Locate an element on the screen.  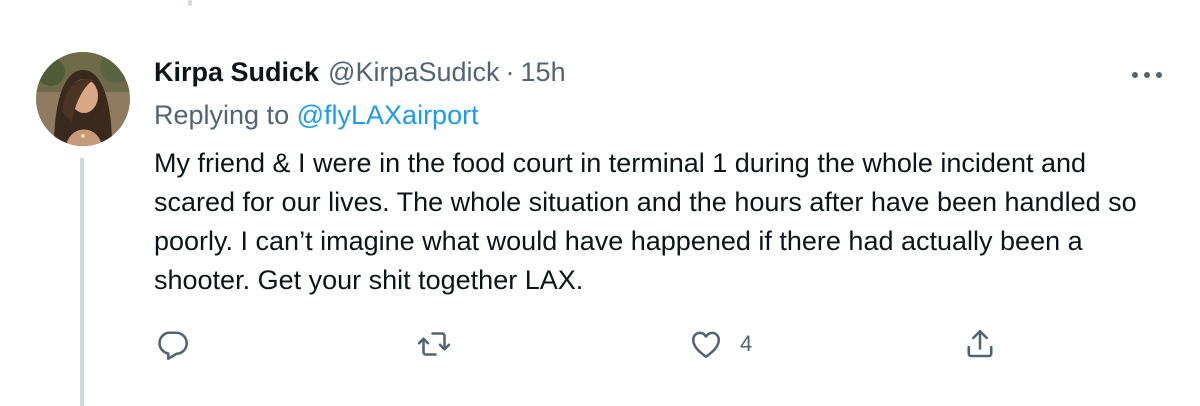
like-button: 4 is located at coordinates (720, 344).